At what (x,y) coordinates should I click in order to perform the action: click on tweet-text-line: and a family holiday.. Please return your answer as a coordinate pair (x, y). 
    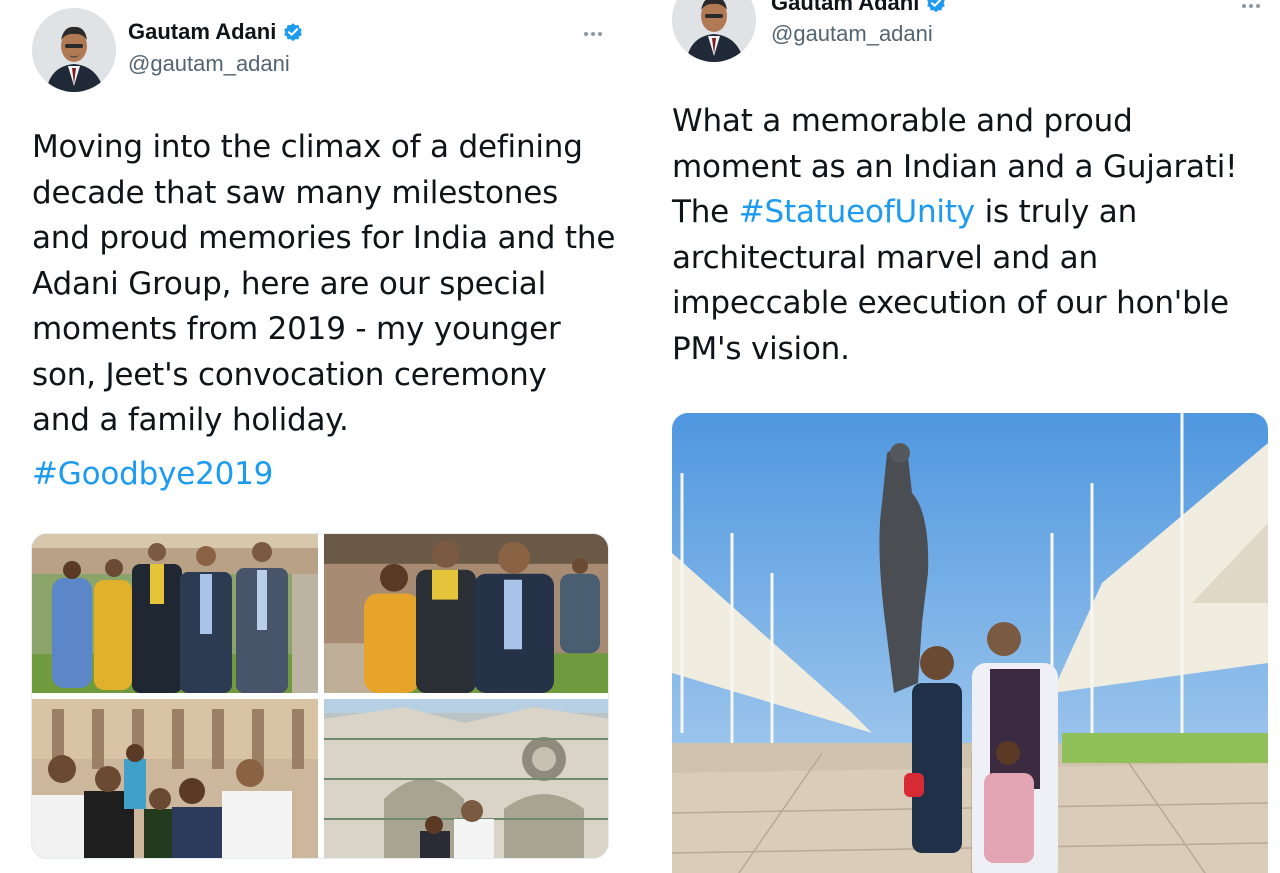
    Looking at the image, I should click on (190, 420).